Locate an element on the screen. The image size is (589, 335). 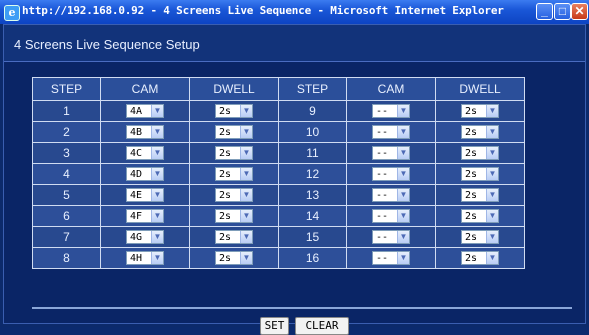
cam-cell: 4F ▼ is located at coordinates (145, 216).